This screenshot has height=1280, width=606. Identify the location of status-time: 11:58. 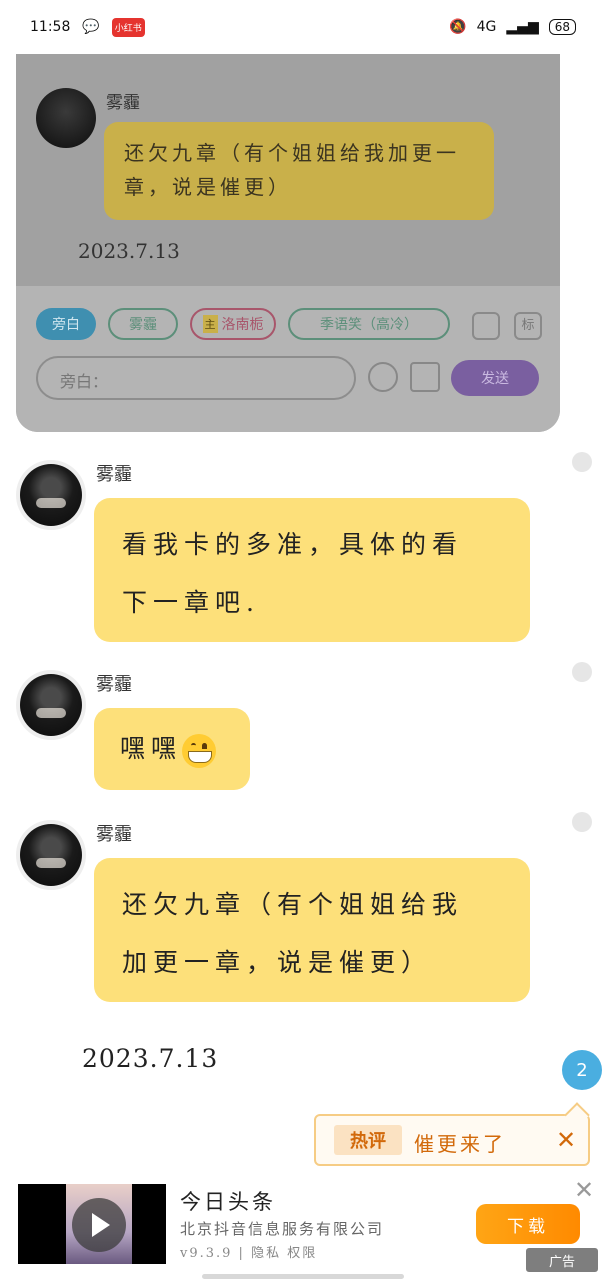
(50, 27).